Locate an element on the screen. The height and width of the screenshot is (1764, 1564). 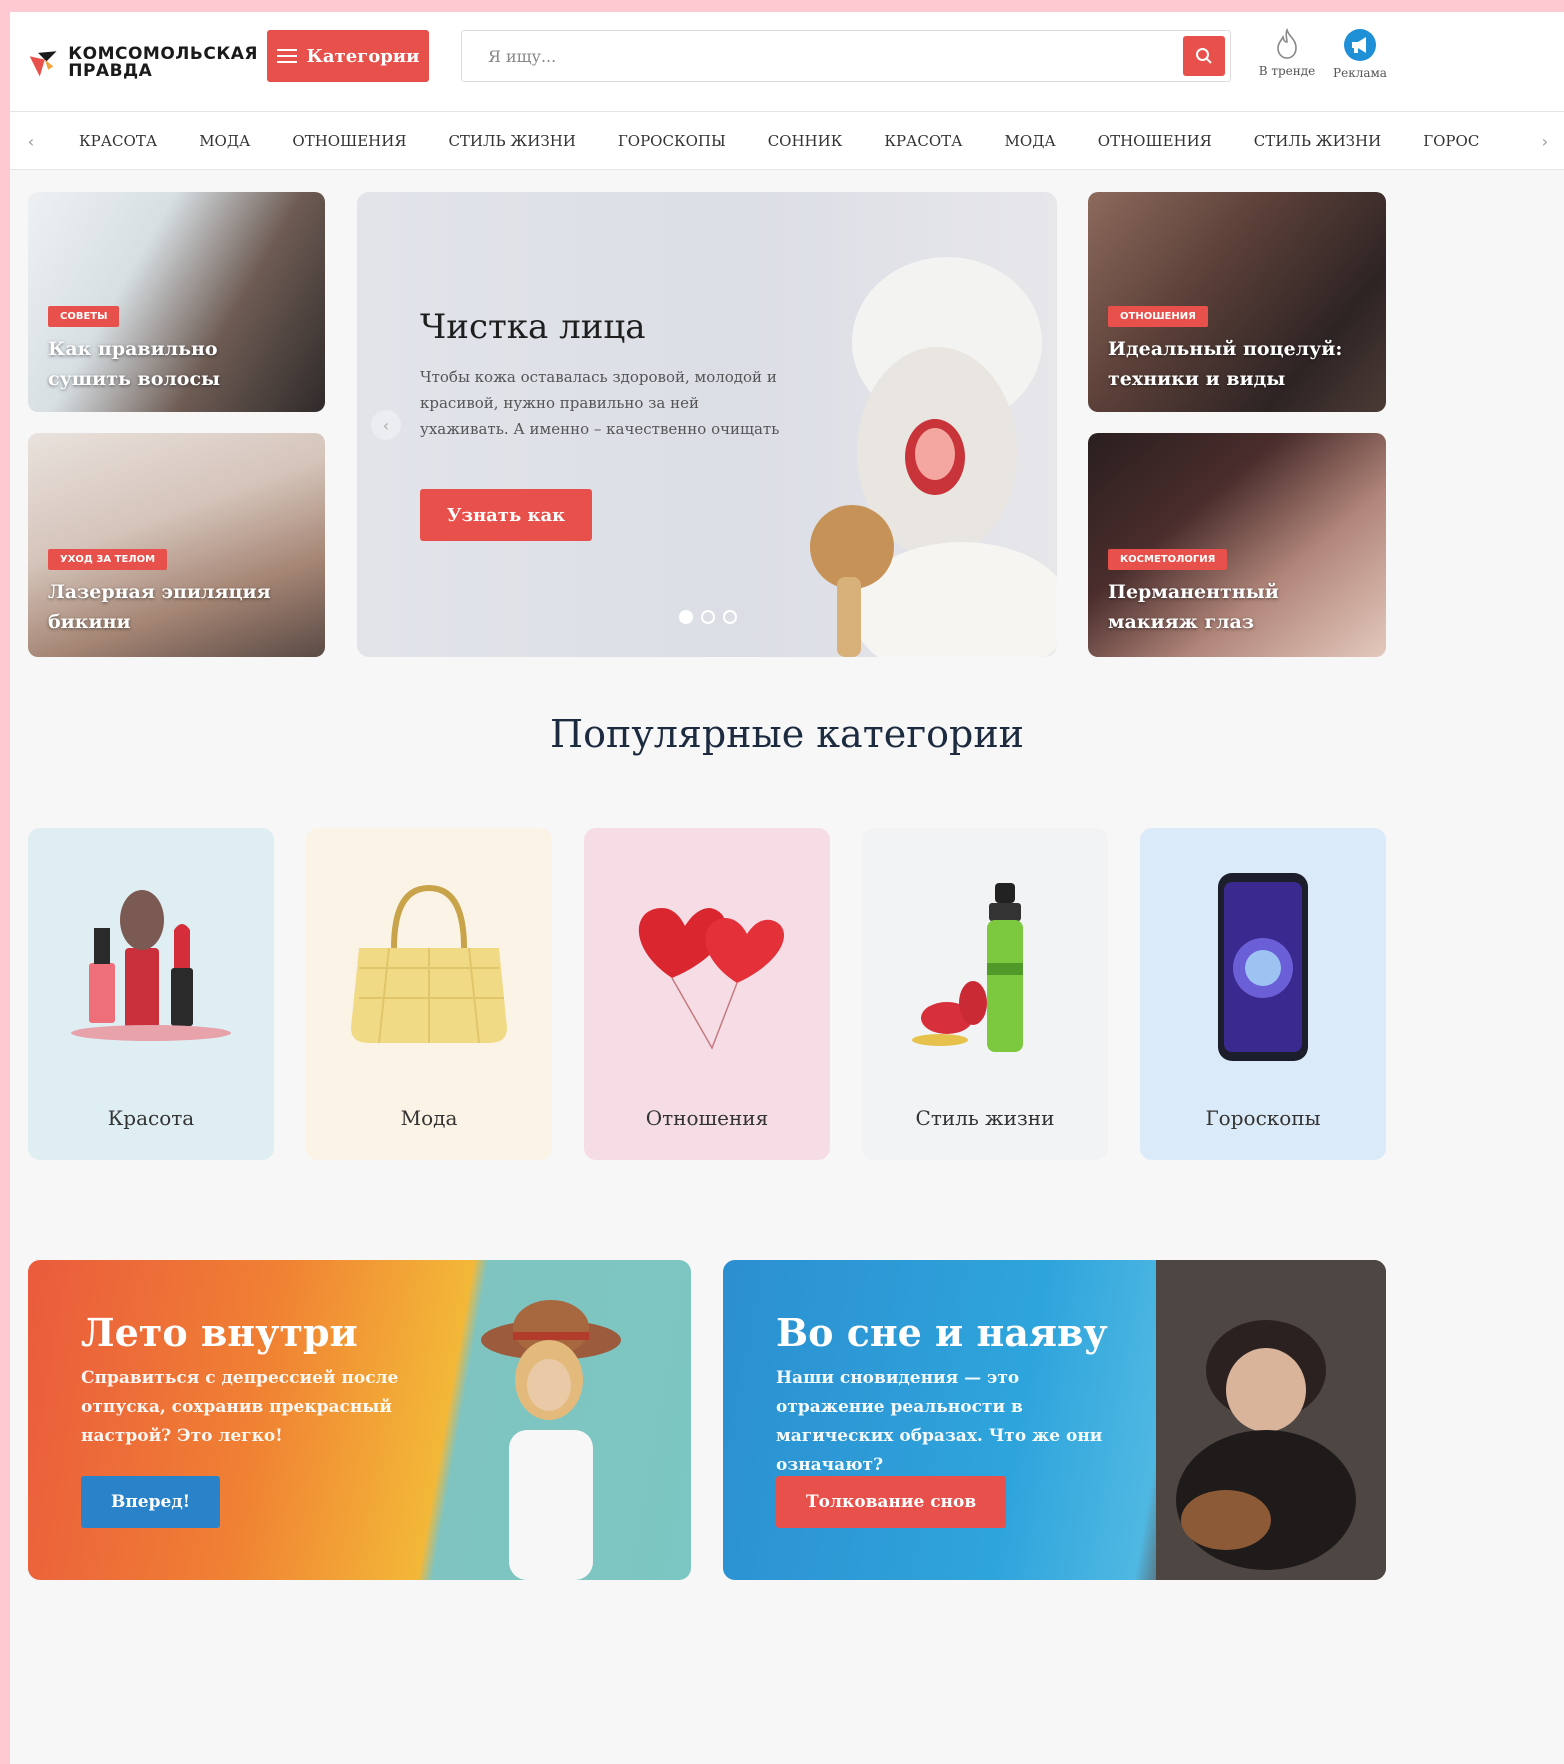
menu-icon is located at coordinates (286, 56).